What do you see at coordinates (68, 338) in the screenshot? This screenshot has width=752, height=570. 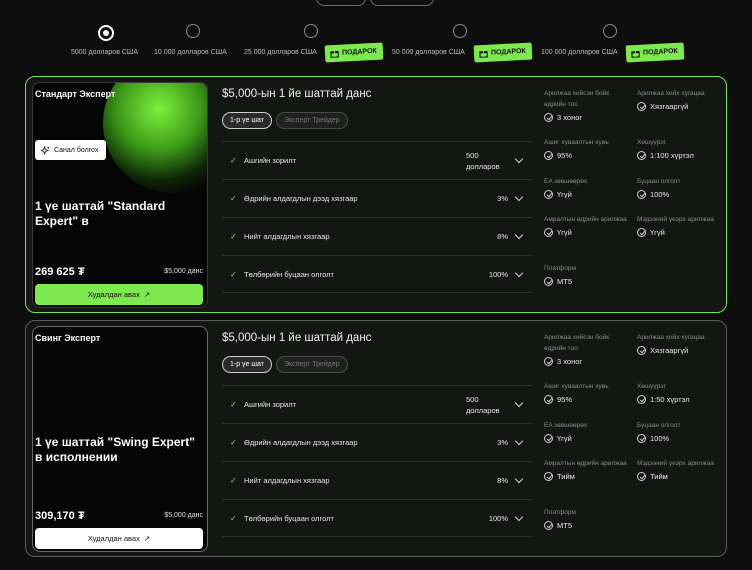 I see `plan-name: Свинг Эксперт` at bounding box center [68, 338].